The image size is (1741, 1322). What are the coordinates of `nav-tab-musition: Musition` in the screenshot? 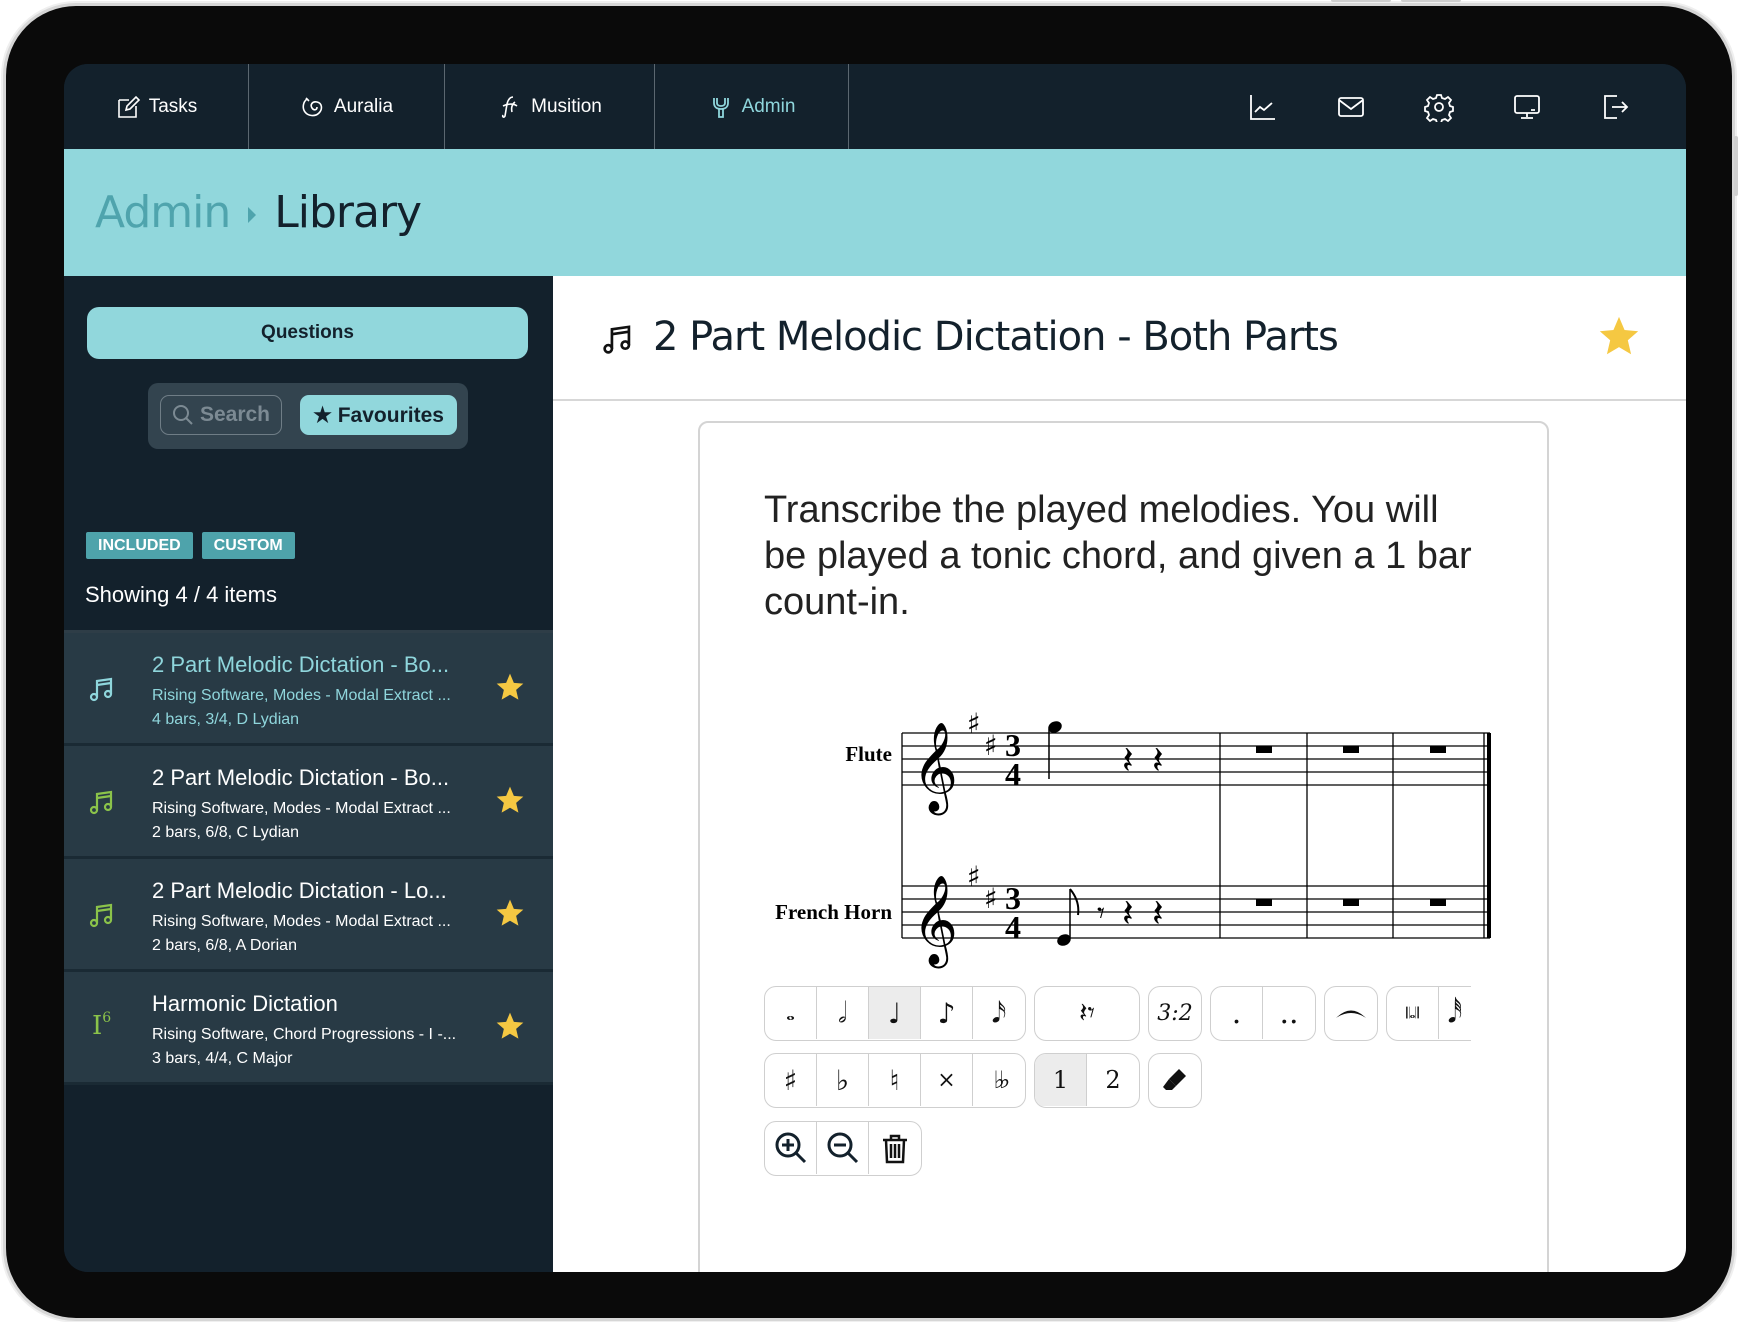 It's located at (550, 106).